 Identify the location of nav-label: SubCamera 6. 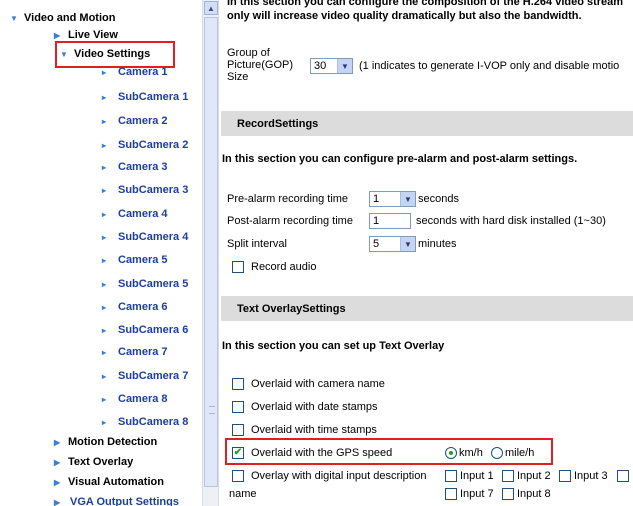
(153, 330).